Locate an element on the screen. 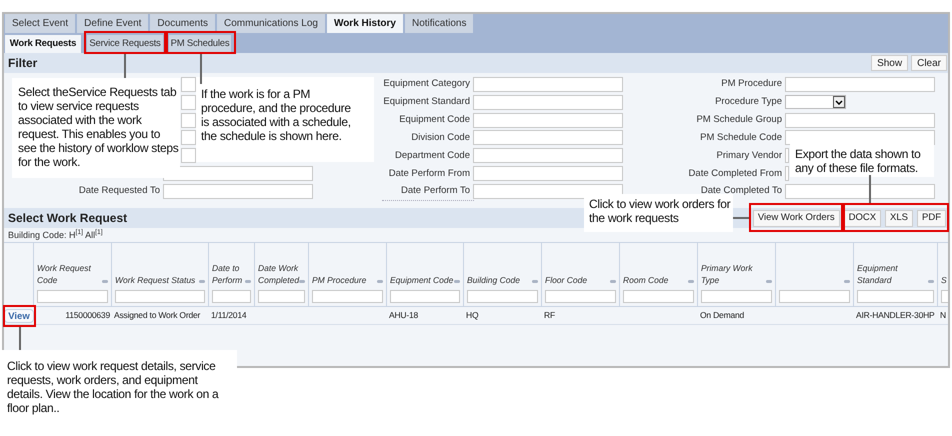 This screenshot has width=952, height=436. table-cell: N is located at coordinates (943, 315).